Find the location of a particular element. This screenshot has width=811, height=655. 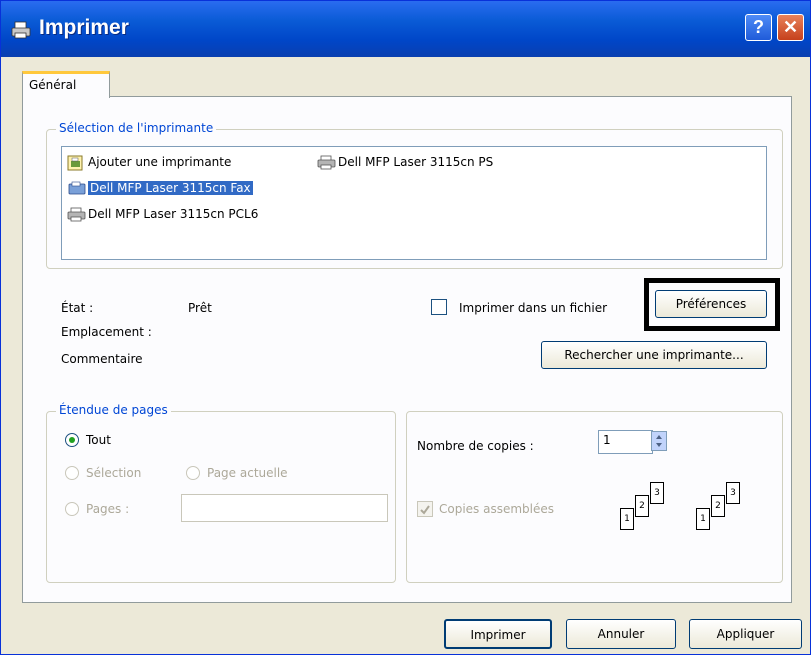

help-button: ? is located at coordinates (758, 27).